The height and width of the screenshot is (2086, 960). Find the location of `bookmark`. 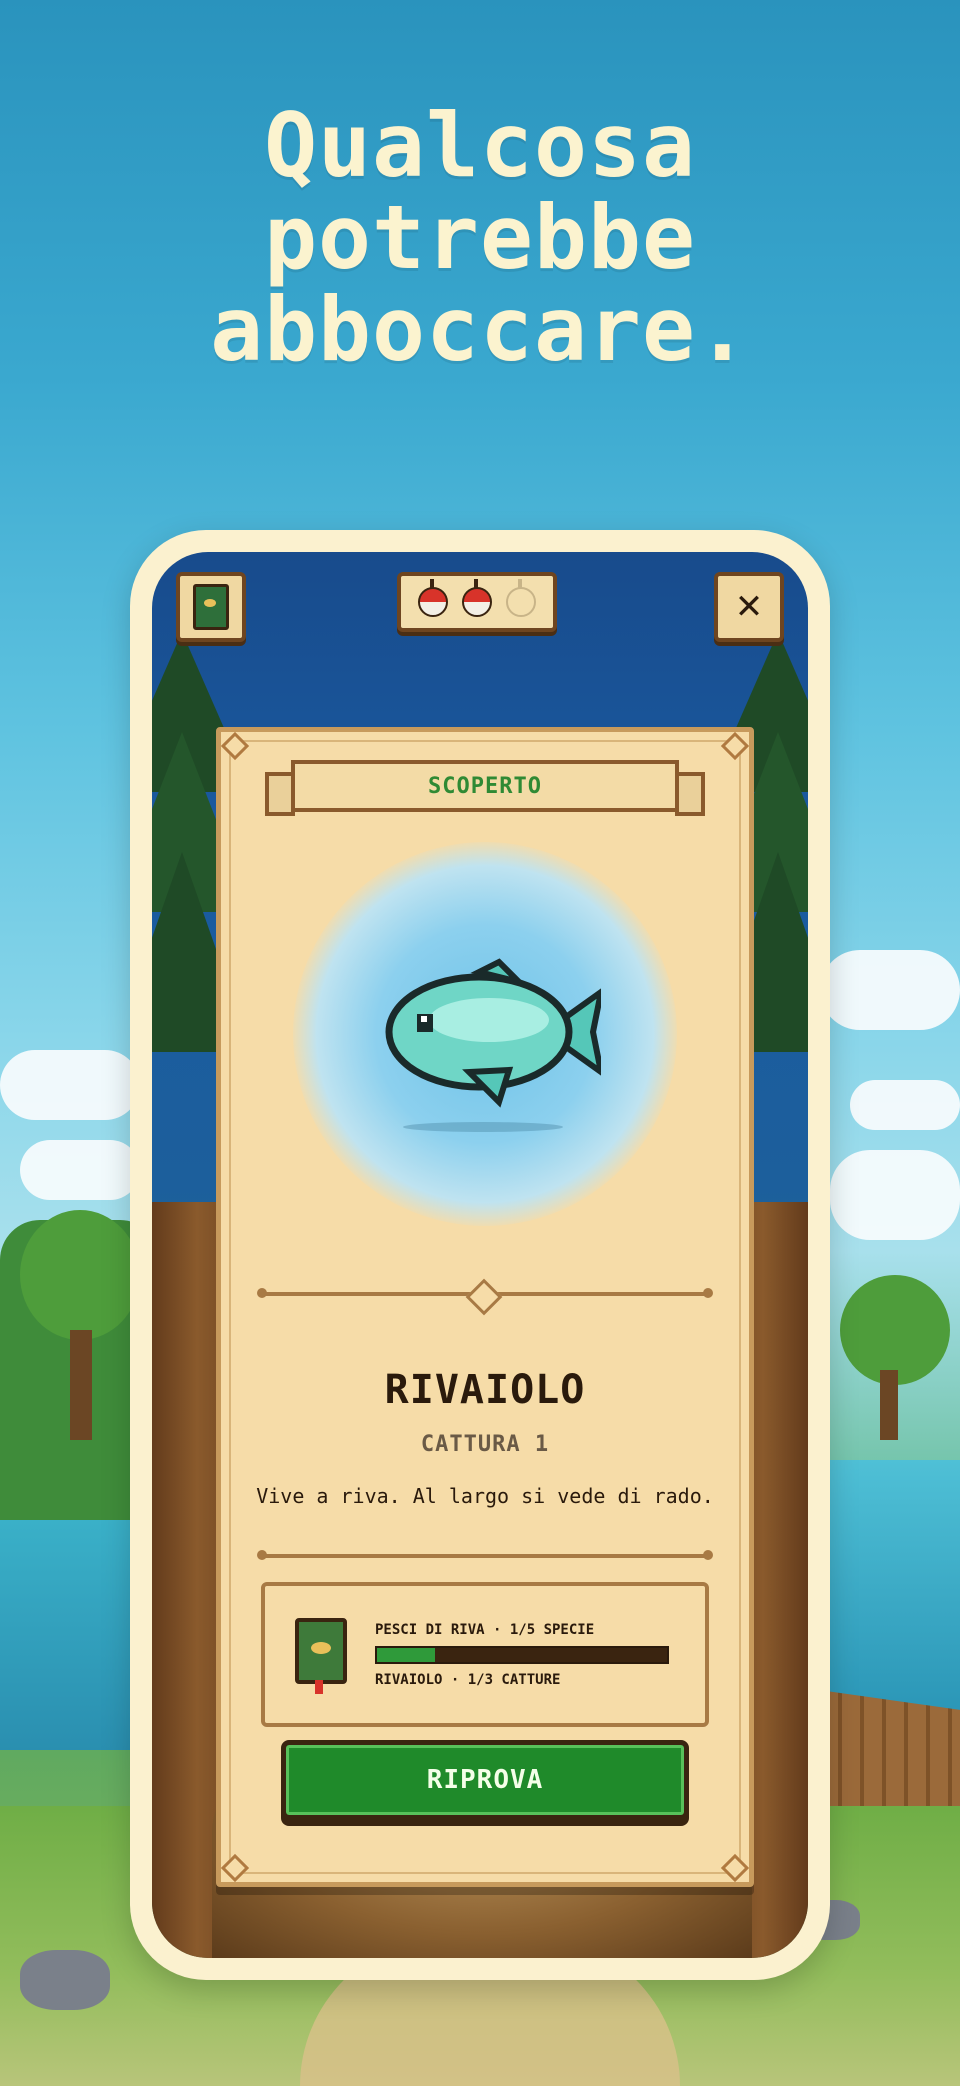

bookmark is located at coordinates (319, 1687).